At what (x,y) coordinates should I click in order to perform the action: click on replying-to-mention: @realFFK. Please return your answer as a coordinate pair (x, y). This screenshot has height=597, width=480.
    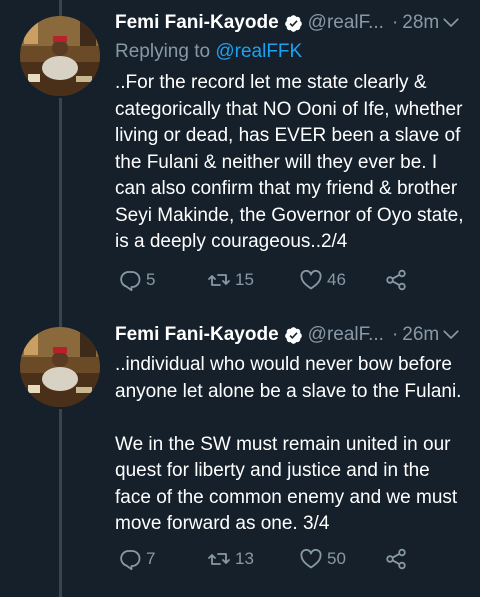
    Looking at the image, I should click on (258, 51).